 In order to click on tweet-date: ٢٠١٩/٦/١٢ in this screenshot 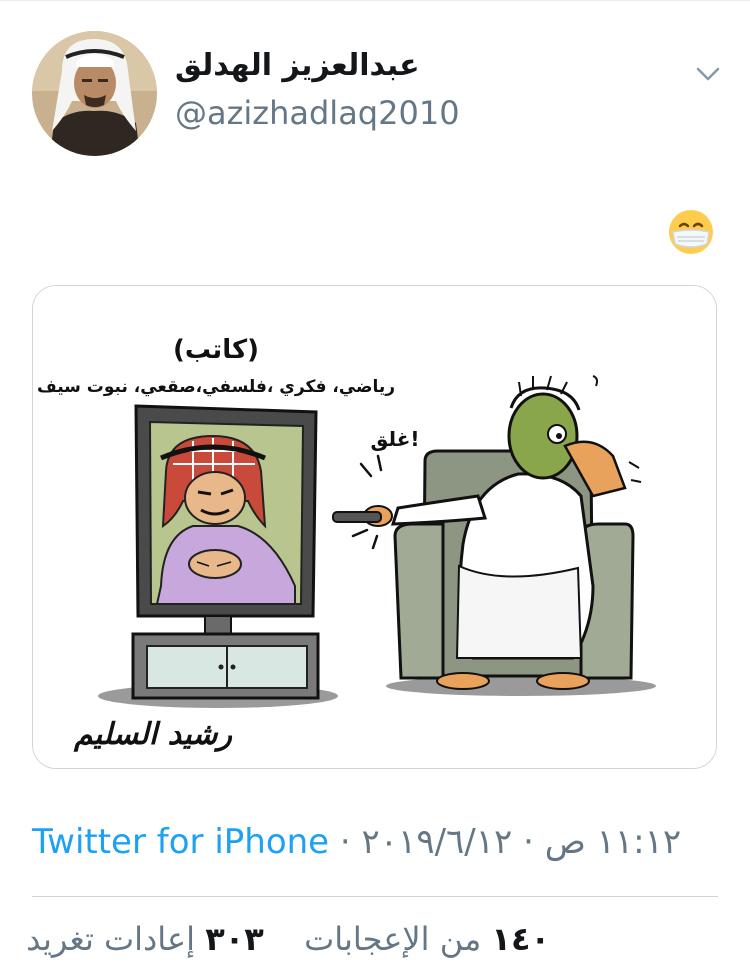, I will do `click(437, 842)`.